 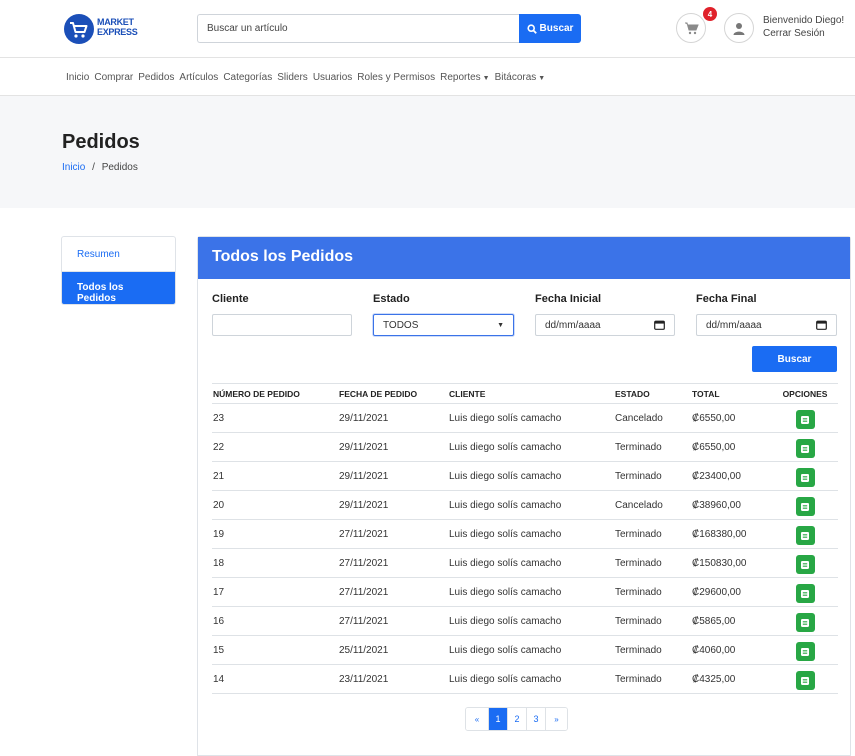 I want to click on search-bar: Buscar, so click(x=389, y=28).